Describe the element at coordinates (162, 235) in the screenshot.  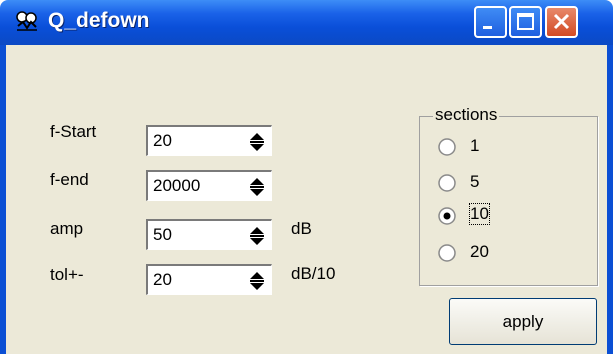
I see `amp-value: 50` at that location.